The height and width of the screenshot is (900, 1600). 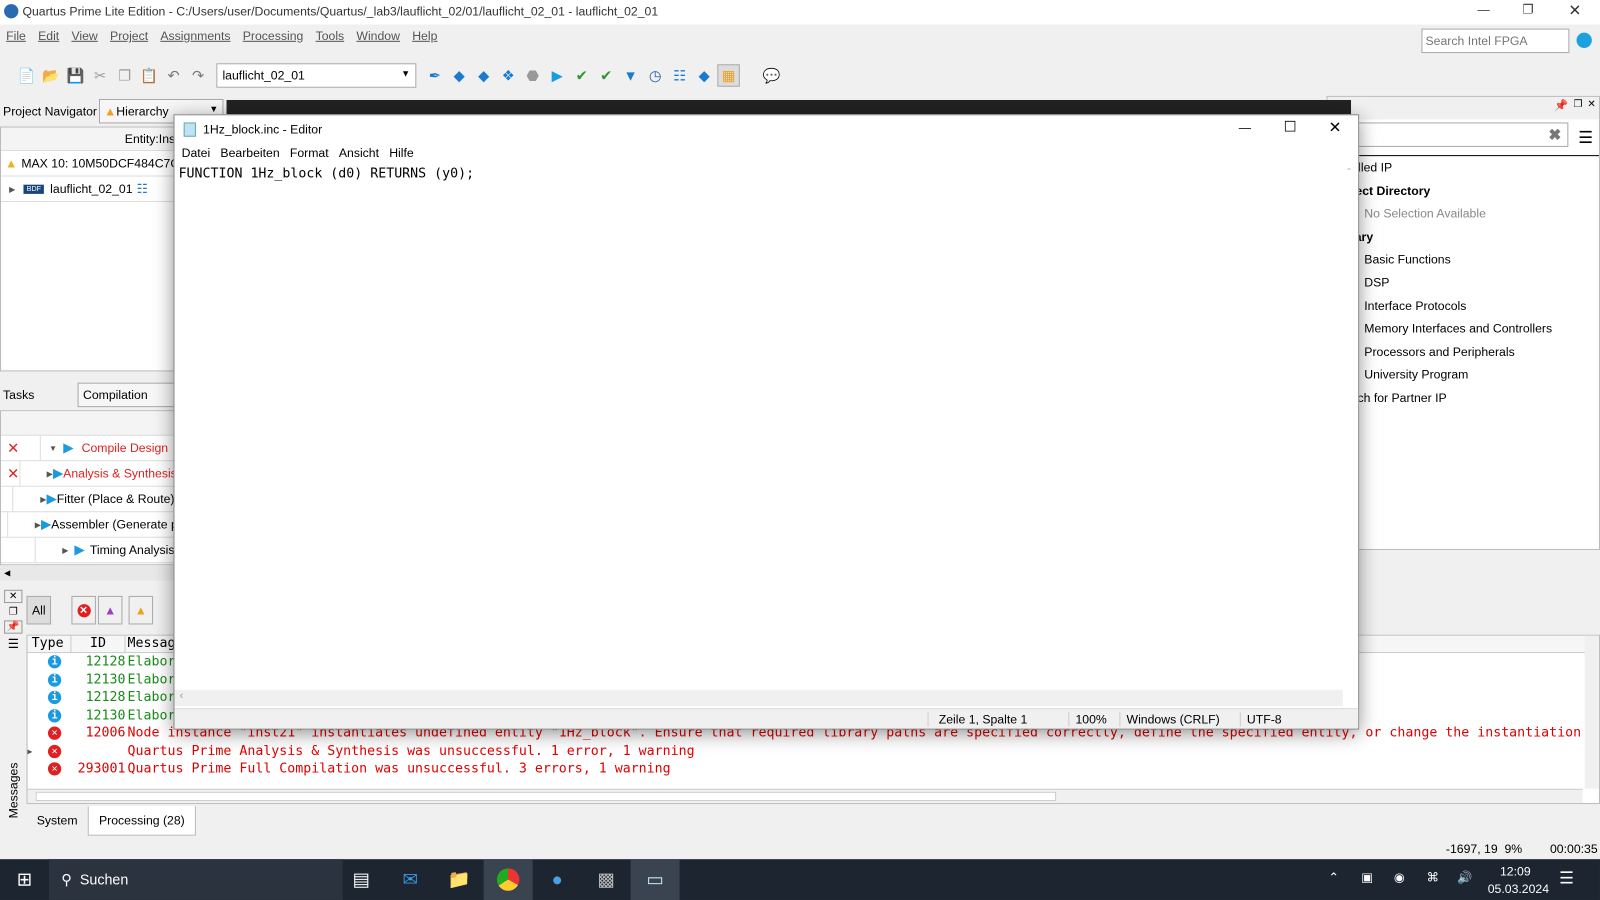 I want to click on task-row: ▶ ▶ Fitter (Place & Route), so click(x=87, y=499).